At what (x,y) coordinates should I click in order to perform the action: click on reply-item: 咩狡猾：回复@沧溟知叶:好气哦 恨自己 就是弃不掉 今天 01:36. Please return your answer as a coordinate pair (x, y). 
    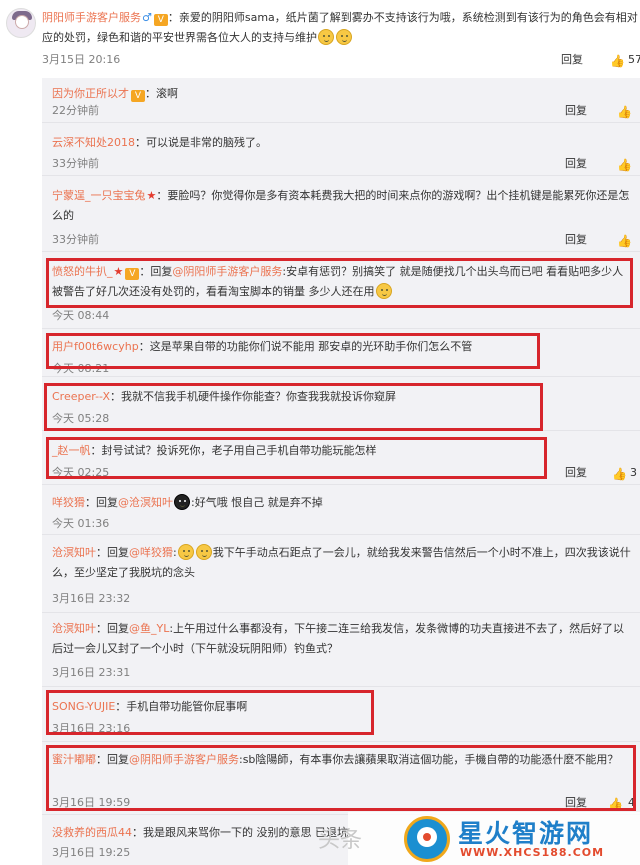
    Looking at the image, I should click on (341, 510).